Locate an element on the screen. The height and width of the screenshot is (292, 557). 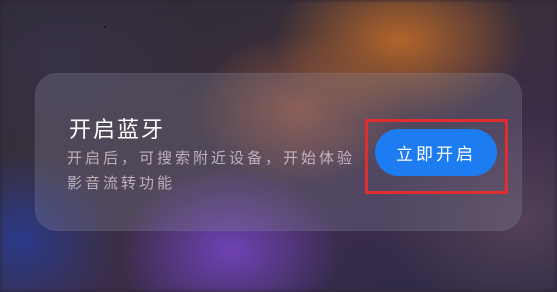
card-description: 开启后，可搜索附近设备，开始体验影音流转功能 is located at coordinates (211, 170).